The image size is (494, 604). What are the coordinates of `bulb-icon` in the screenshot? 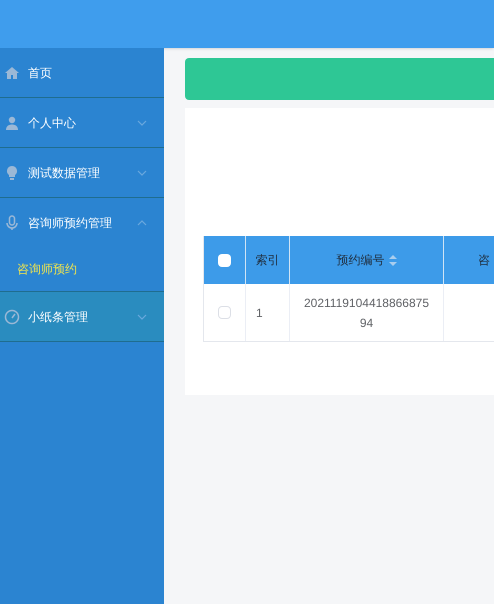 It's located at (12, 172).